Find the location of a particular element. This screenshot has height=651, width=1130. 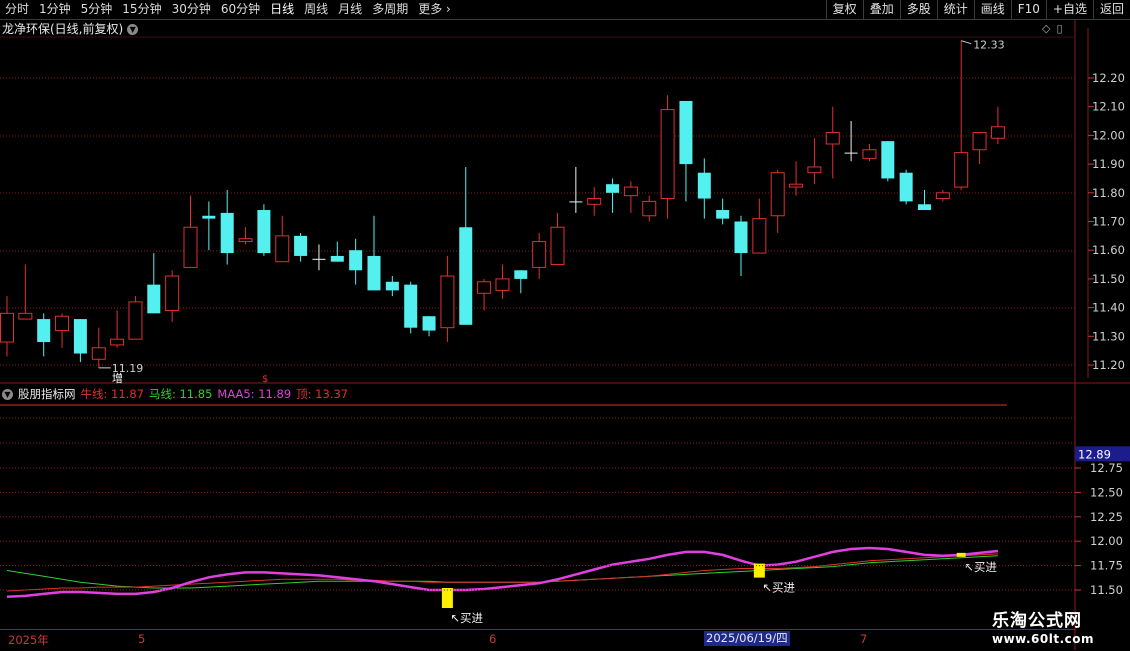

watermark: 乐淘公式网 www.60lt.com is located at coordinates (1043, 626).